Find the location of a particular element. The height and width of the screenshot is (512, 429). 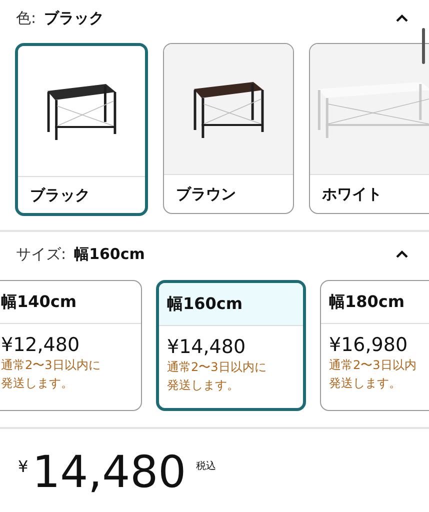

size-option: 幅180cm ¥16,980 通常2〜3日以内 発送します。 is located at coordinates (374, 345).